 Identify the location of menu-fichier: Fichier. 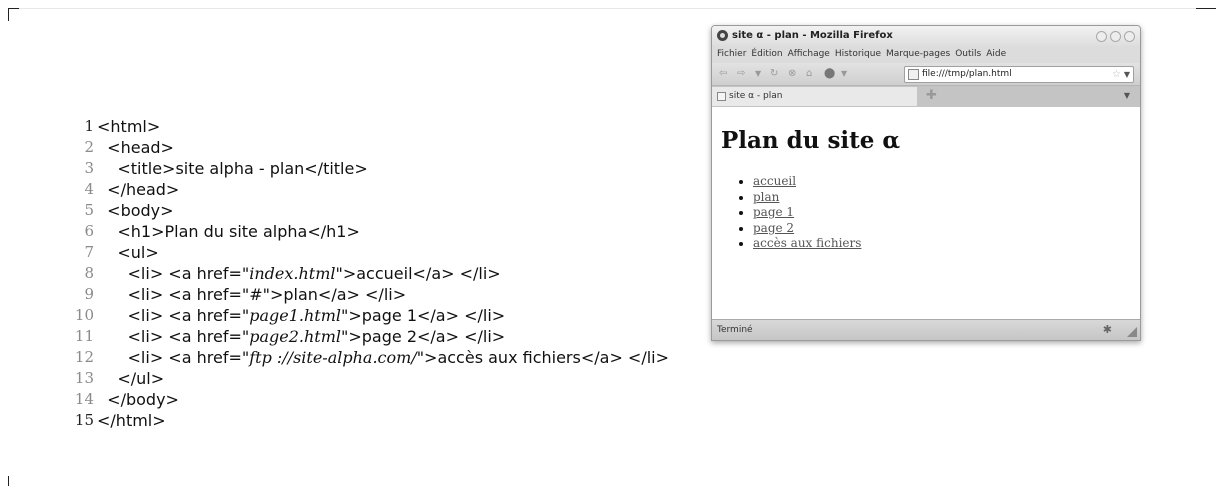
(731, 54).